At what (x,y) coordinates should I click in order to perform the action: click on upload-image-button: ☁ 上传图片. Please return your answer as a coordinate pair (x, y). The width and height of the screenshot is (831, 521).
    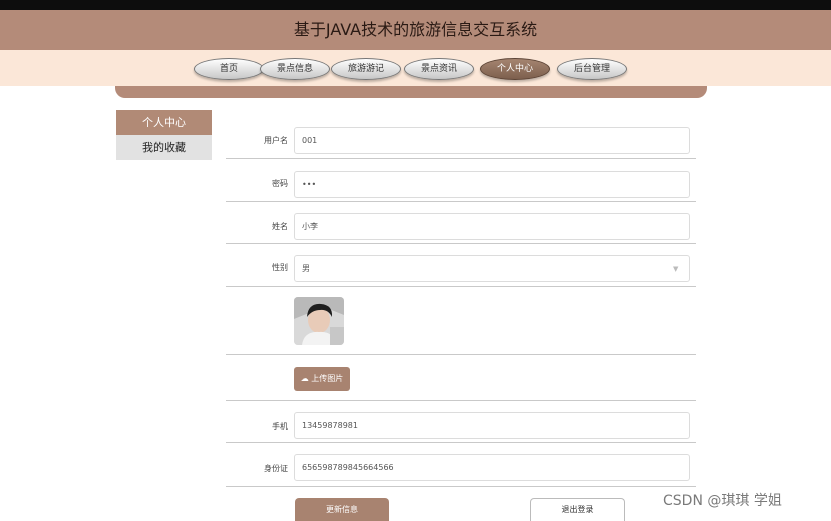
    Looking at the image, I should click on (322, 379).